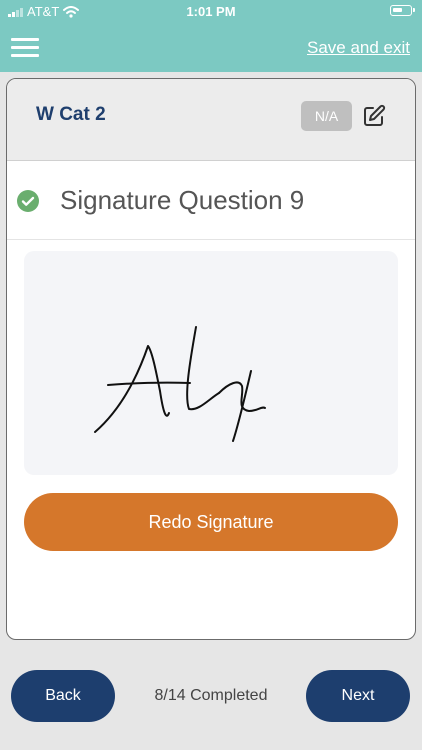 The width and height of the screenshot is (422, 750). I want to click on next-button: Next, so click(358, 696).